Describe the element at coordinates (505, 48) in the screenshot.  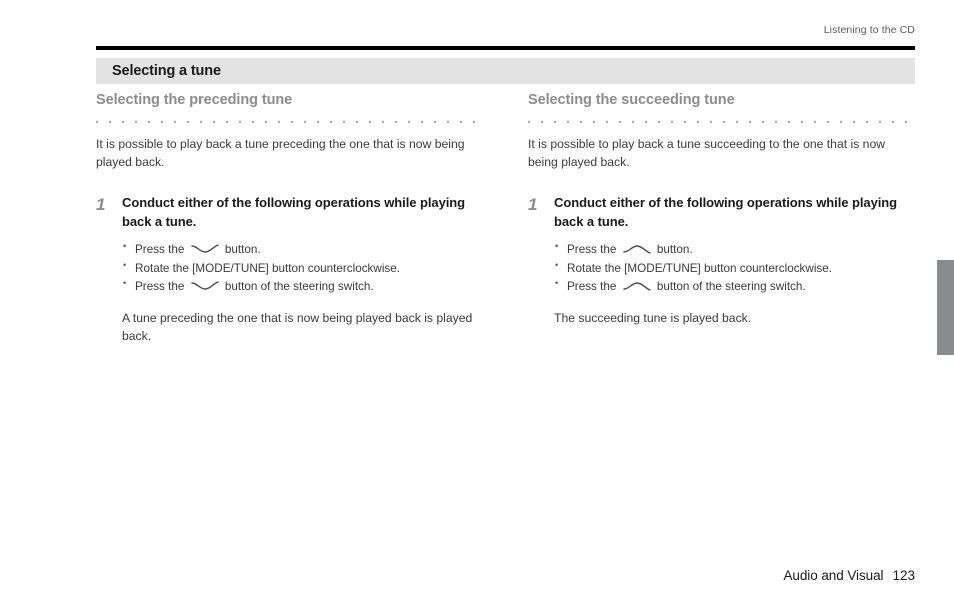
I see `header-rule` at that location.